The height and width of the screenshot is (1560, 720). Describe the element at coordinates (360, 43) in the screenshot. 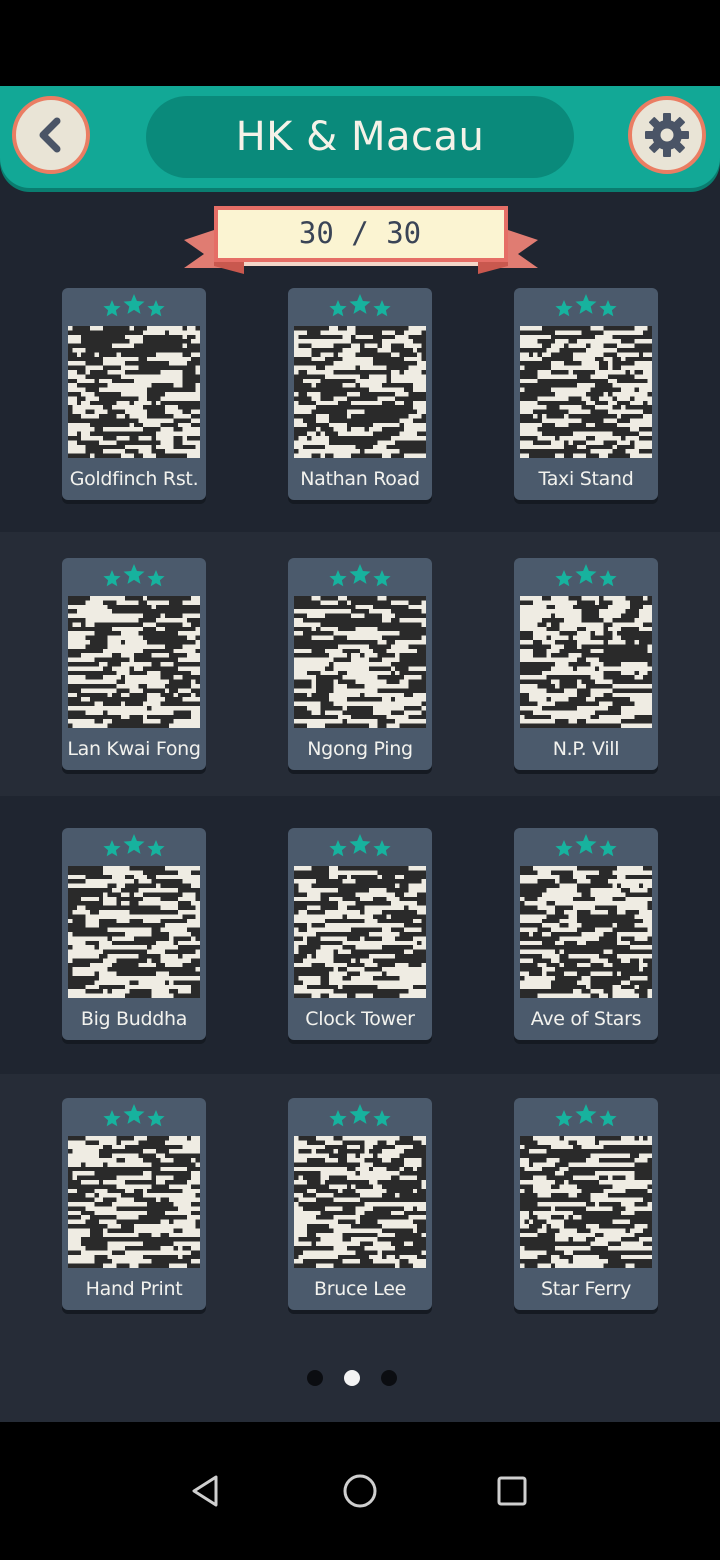

I see `status-bar` at that location.